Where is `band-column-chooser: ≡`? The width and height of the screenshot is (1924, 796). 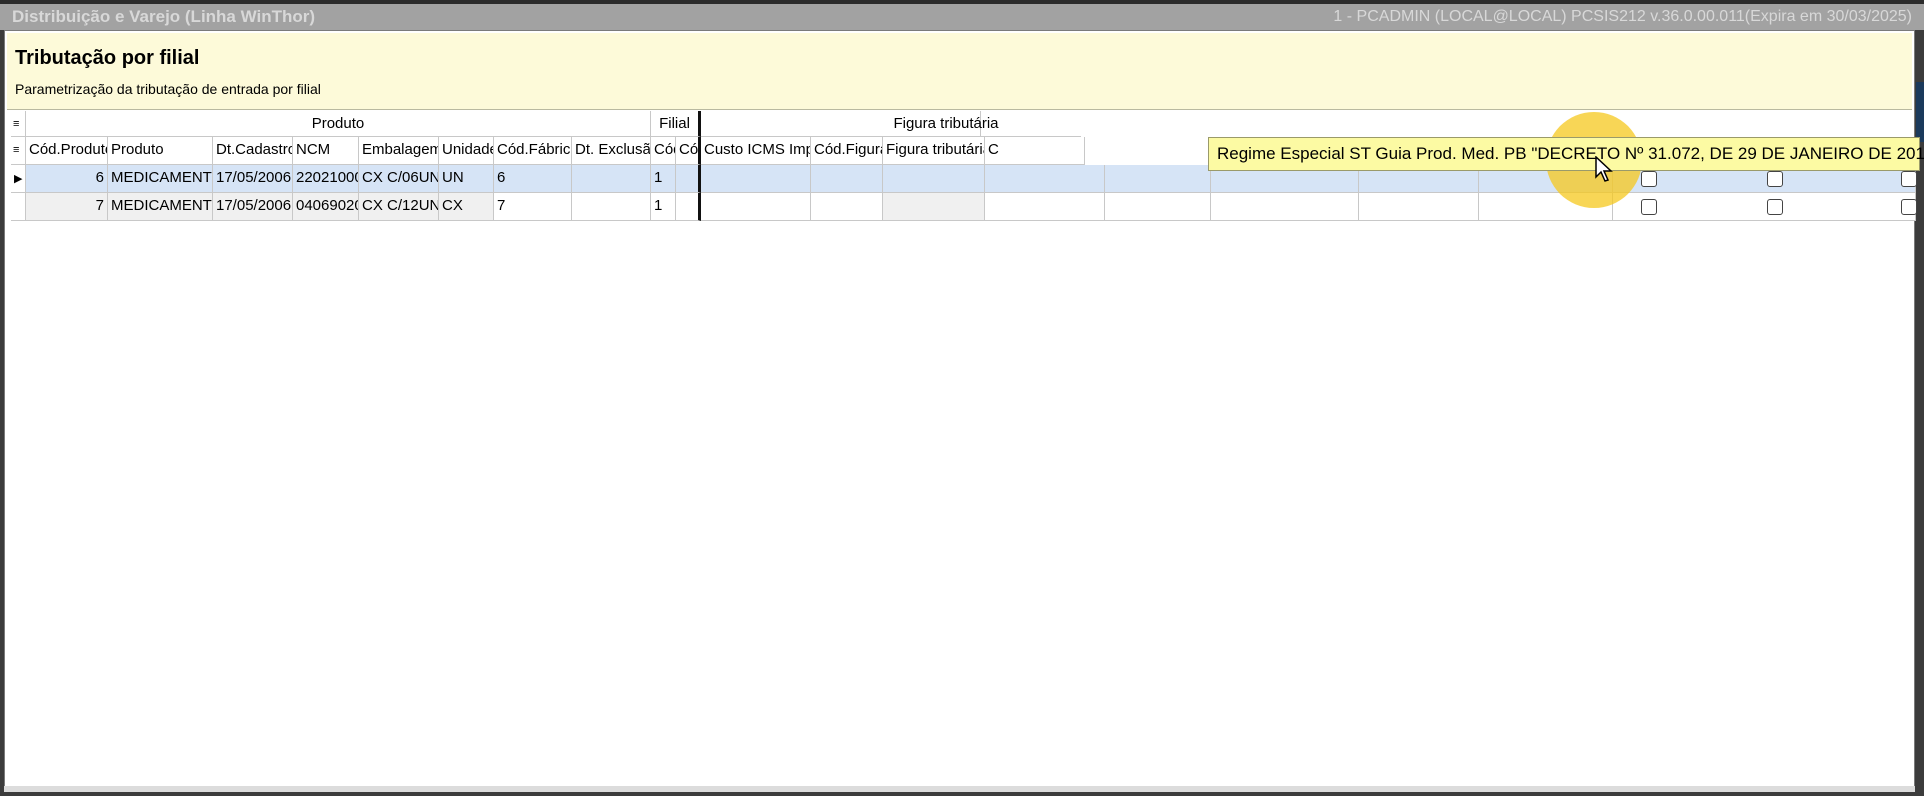
band-column-chooser: ≡ is located at coordinates (18, 124).